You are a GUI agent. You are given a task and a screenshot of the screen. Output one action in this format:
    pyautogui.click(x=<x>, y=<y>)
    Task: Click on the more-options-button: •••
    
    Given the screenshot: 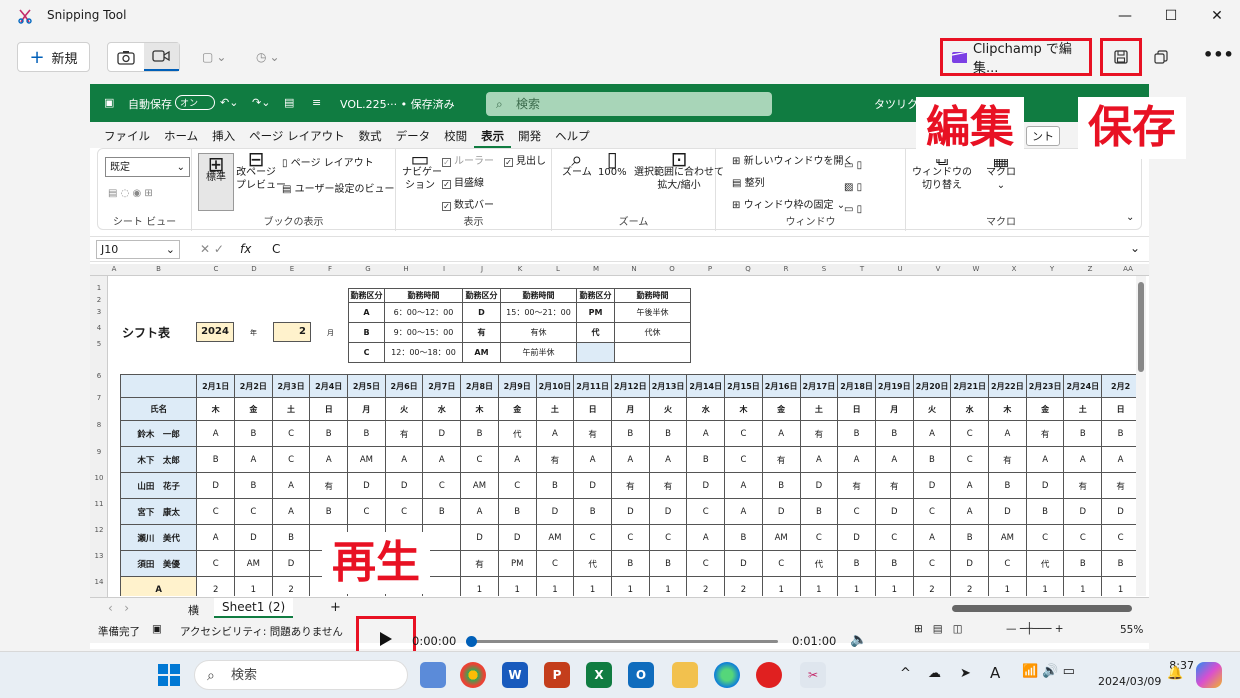 What is the action you would take?
    pyautogui.click(x=1218, y=54)
    